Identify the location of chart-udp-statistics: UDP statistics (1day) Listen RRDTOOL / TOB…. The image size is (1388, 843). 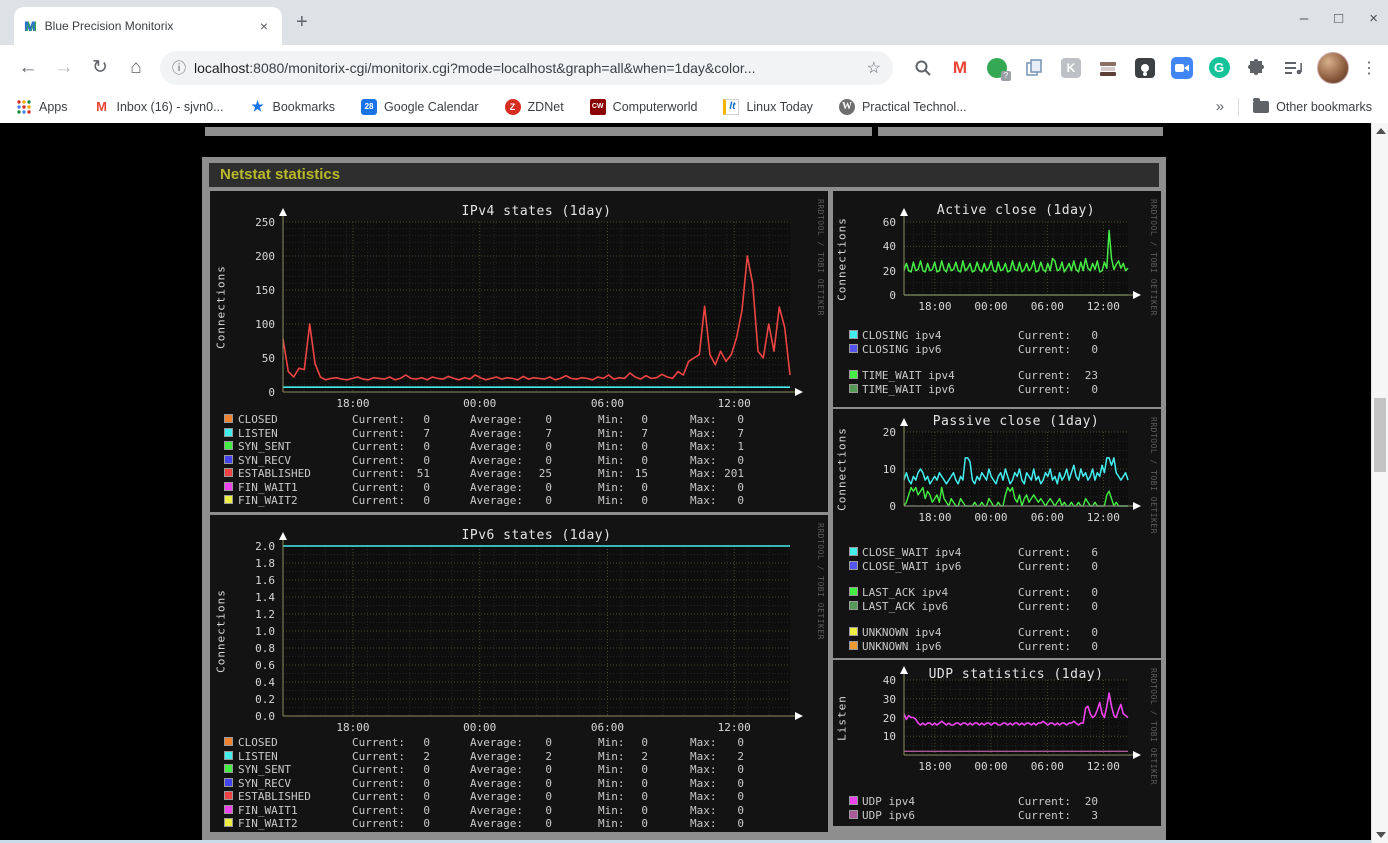
(997, 743).